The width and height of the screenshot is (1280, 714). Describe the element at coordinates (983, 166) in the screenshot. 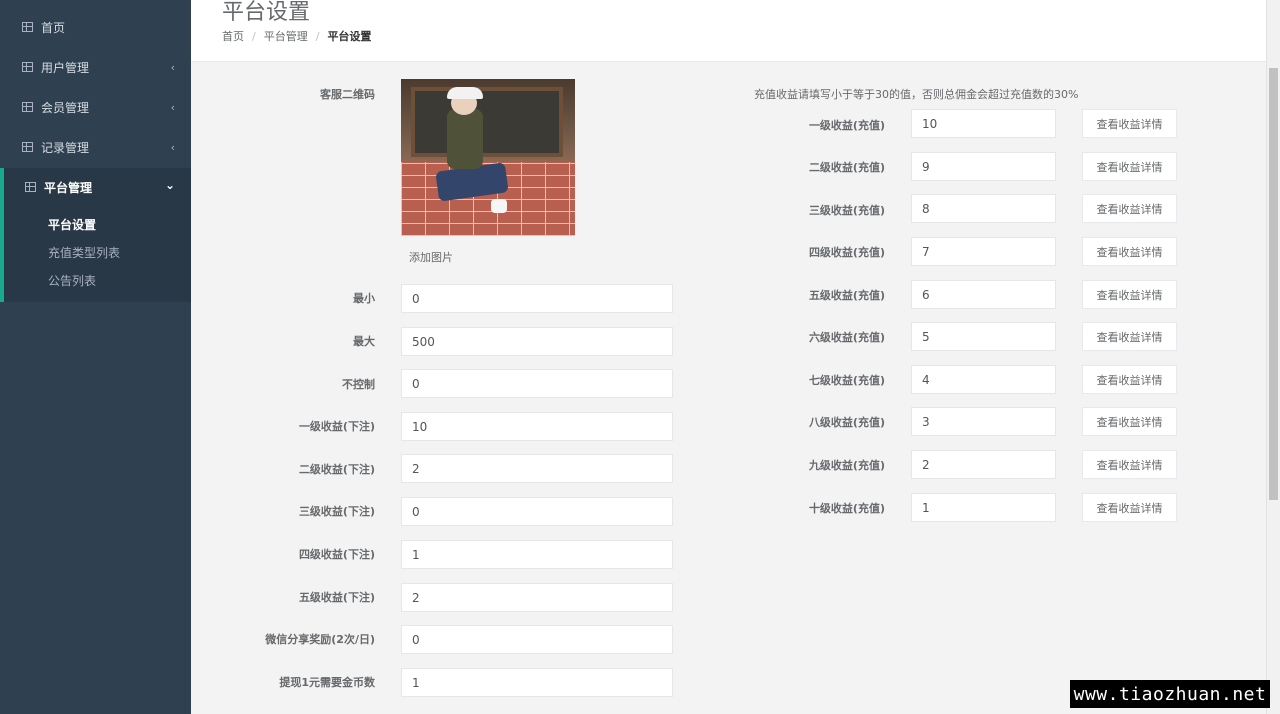

I see `recharge-level-2-input` at that location.